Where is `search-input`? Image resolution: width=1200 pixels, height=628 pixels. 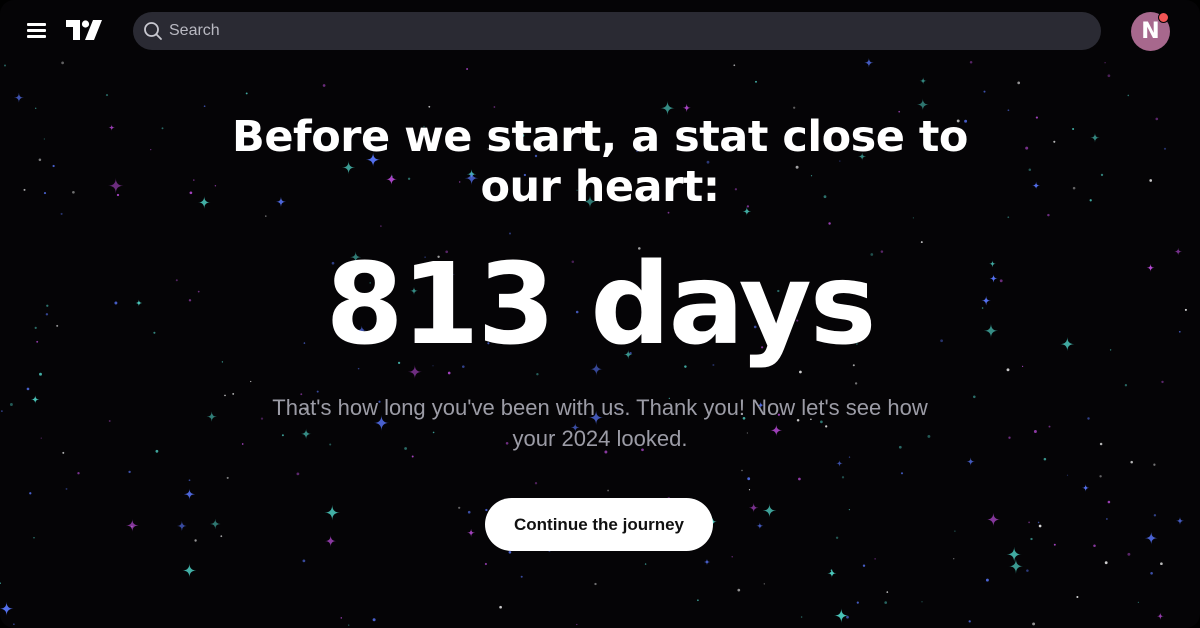 search-input is located at coordinates (619, 31).